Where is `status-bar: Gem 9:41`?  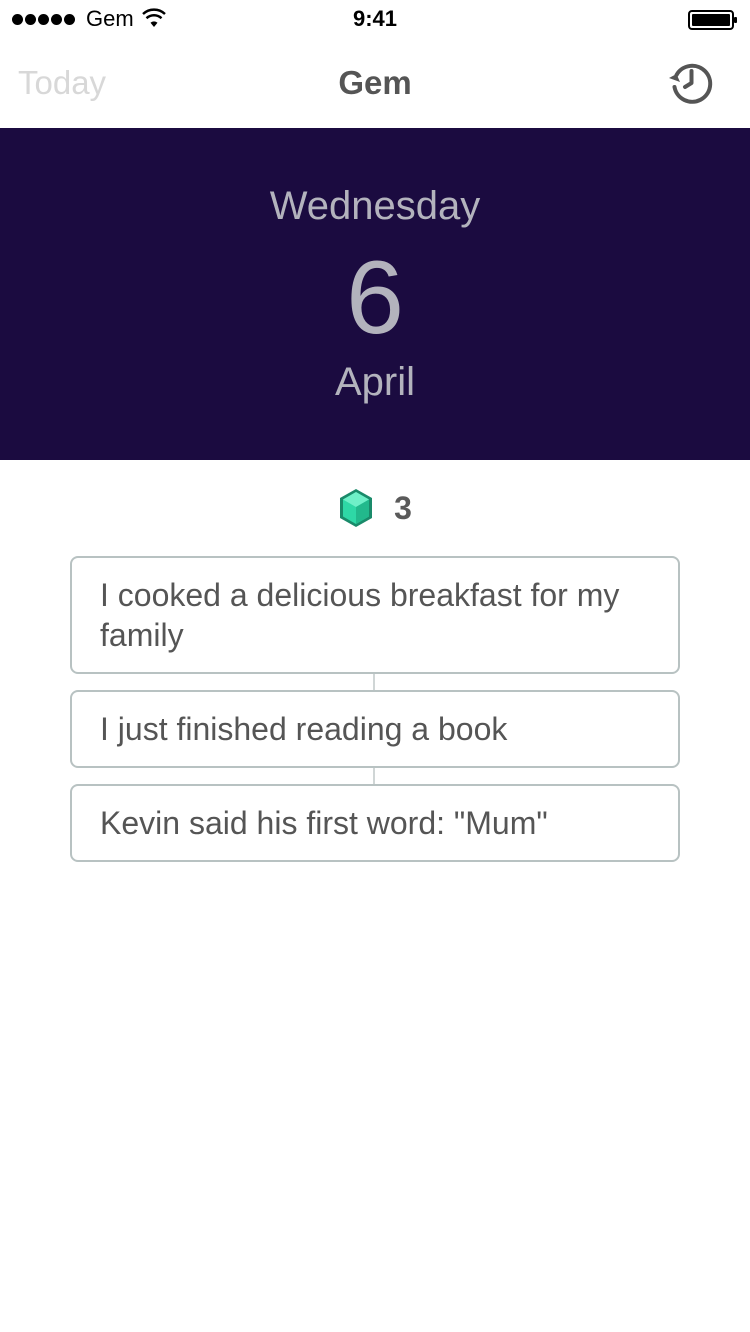 status-bar: Gem 9:41 is located at coordinates (375, 20).